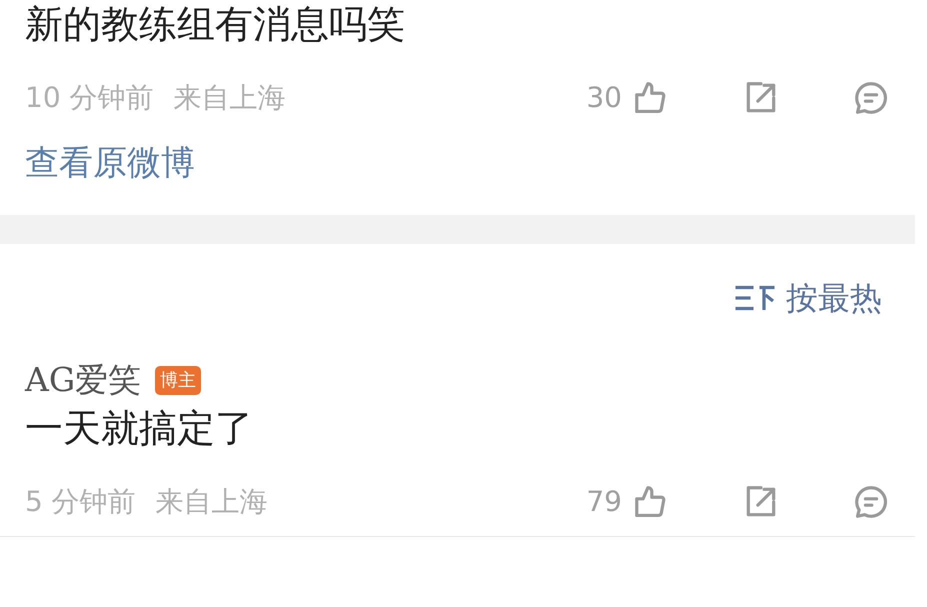 Image resolution: width=927 pixels, height=607 pixels. I want to click on comment-time: 5 分钟前, so click(80, 502).